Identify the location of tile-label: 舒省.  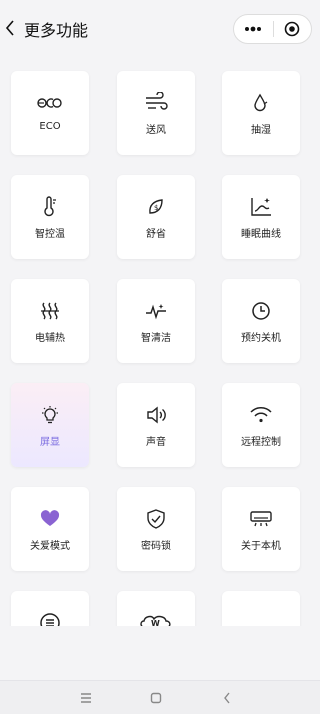
(156, 234).